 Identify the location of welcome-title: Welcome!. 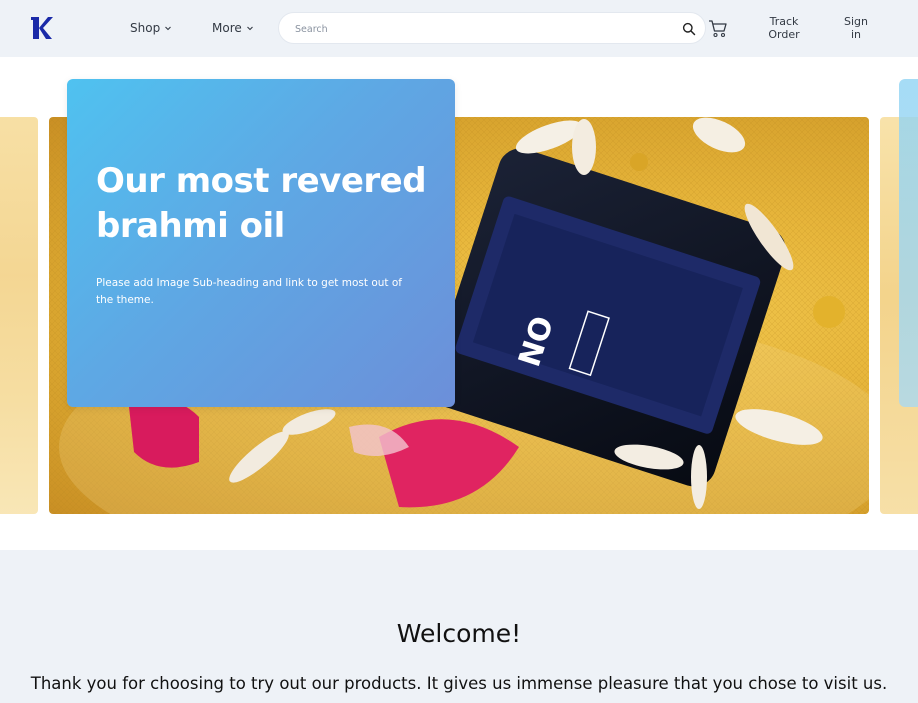
(459, 633).